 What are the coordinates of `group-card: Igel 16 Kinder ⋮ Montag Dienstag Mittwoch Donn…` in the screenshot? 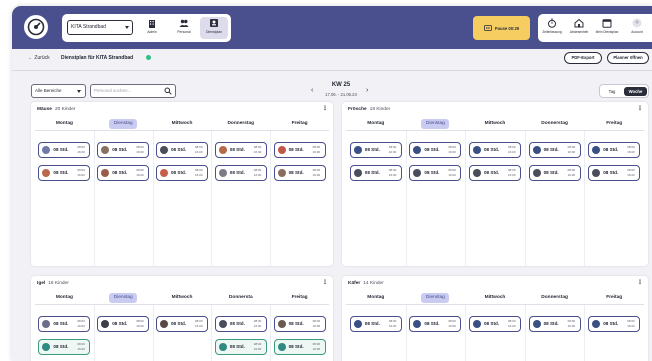 It's located at (182, 318).